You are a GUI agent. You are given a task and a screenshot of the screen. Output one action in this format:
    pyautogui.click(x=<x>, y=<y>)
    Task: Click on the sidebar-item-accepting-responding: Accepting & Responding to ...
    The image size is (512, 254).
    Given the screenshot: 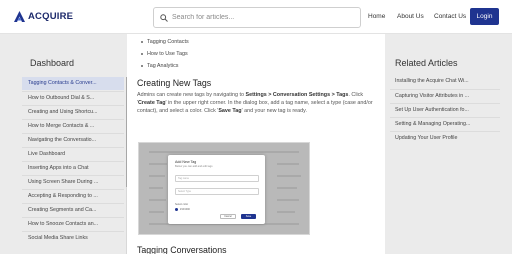 What is the action you would take?
    pyautogui.click(x=73, y=195)
    